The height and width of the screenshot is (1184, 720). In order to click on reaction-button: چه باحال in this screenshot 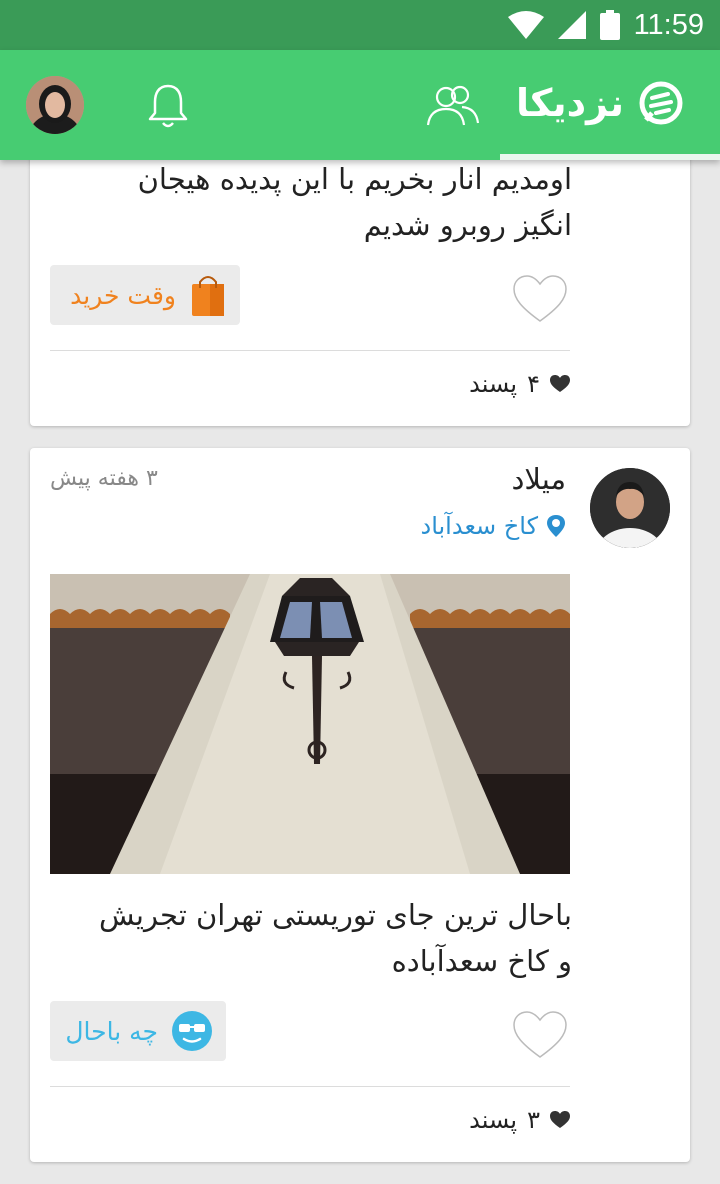, I will do `click(138, 1031)`.